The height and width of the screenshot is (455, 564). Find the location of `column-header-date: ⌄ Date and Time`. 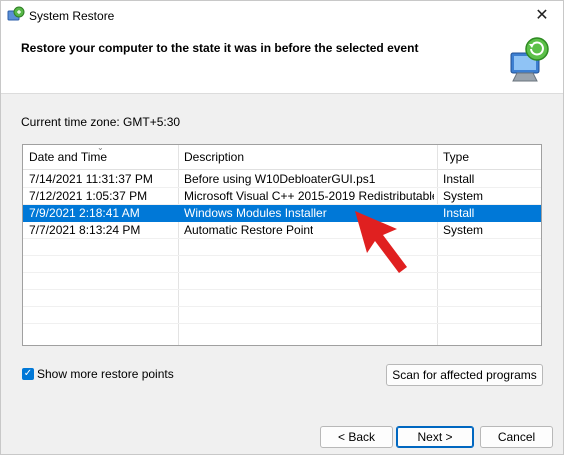

column-header-date: ⌄ Date and Time is located at coordinates (100, 157).